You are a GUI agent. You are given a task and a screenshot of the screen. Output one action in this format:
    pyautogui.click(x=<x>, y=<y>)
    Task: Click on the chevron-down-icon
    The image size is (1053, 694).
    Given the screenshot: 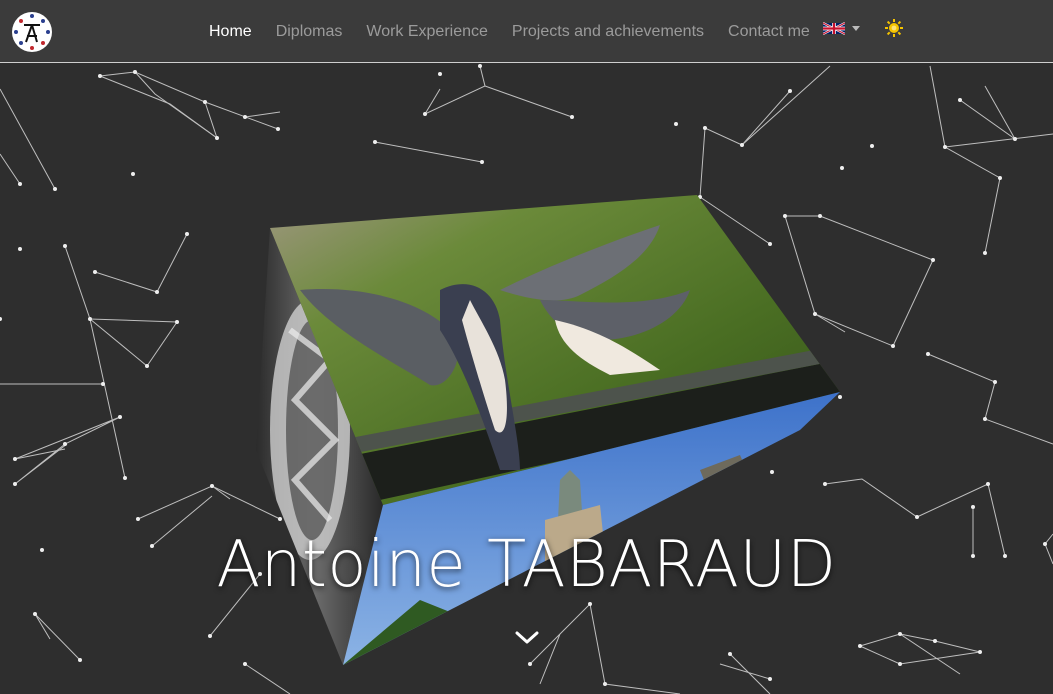 What is the action you would take?
    pyautogui.click(x=527, y=637)
    